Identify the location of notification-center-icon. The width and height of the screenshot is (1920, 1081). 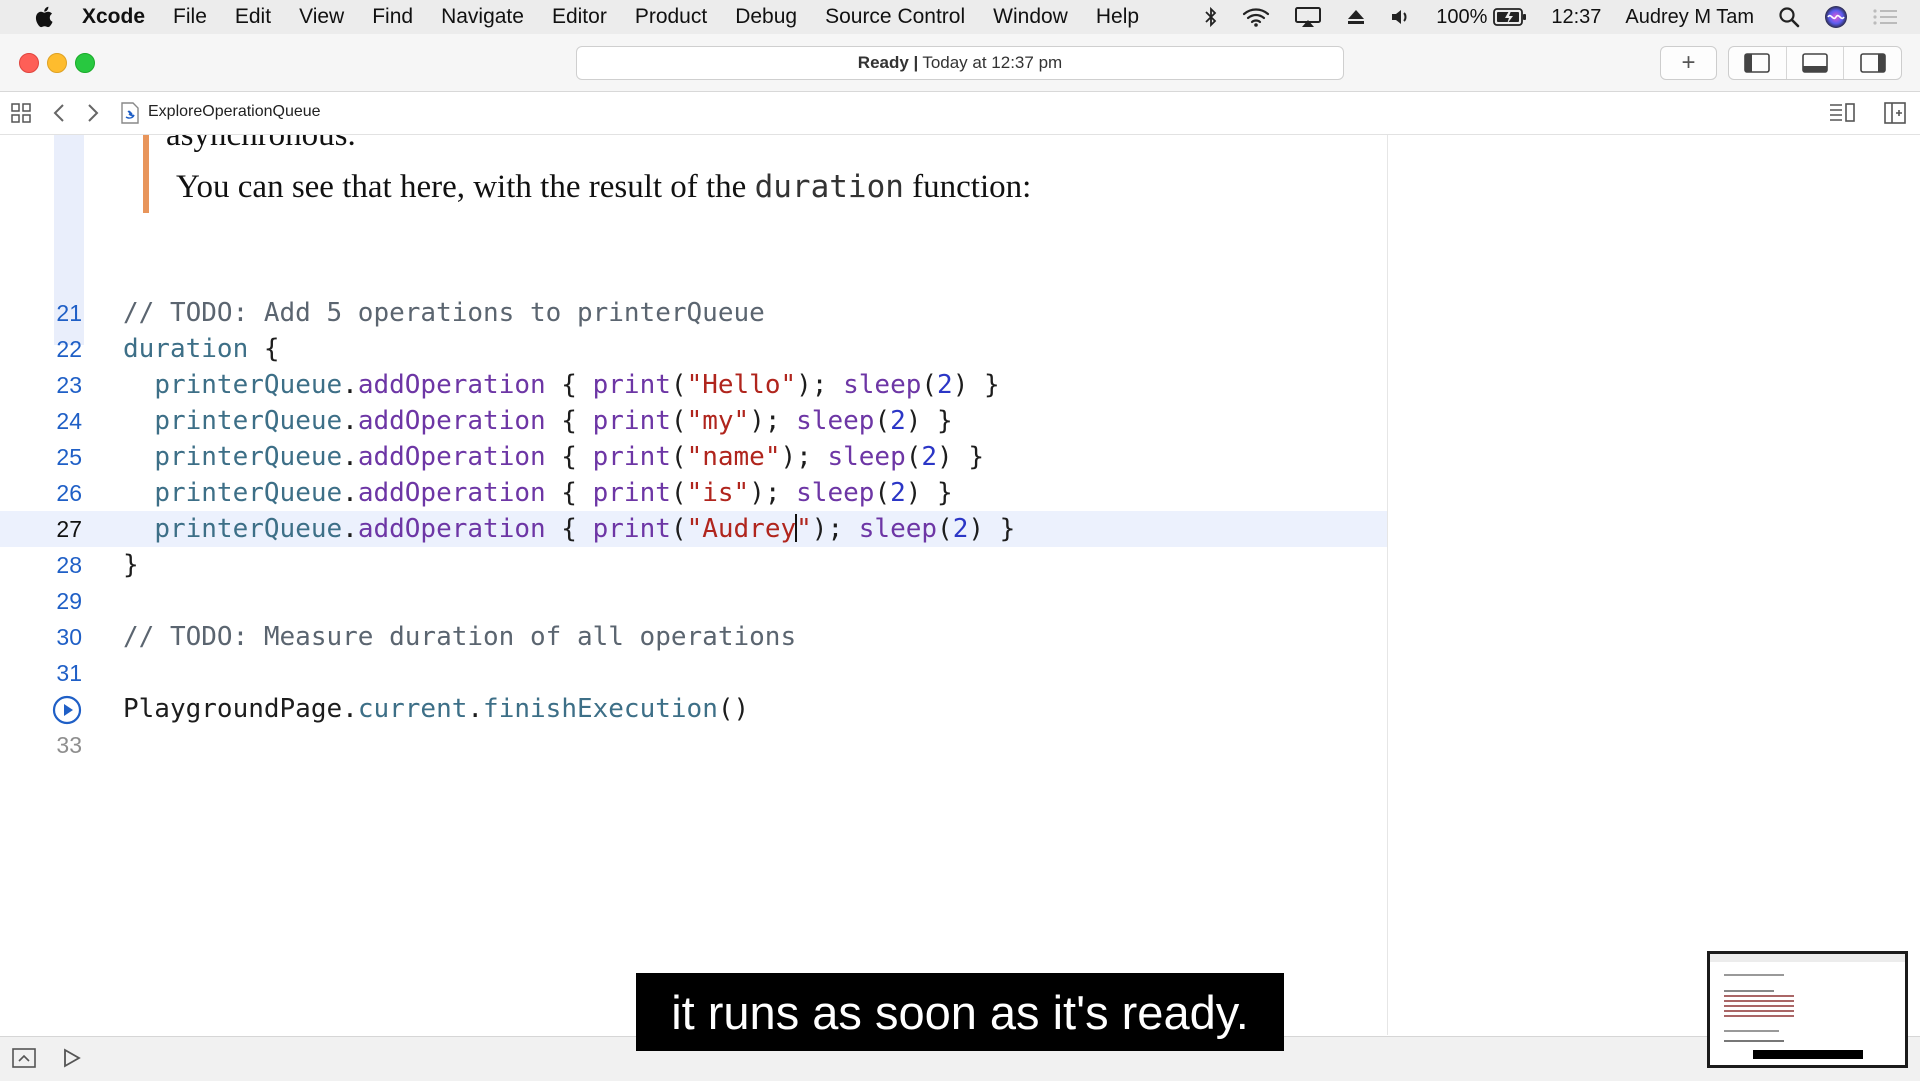
(1885, 17).